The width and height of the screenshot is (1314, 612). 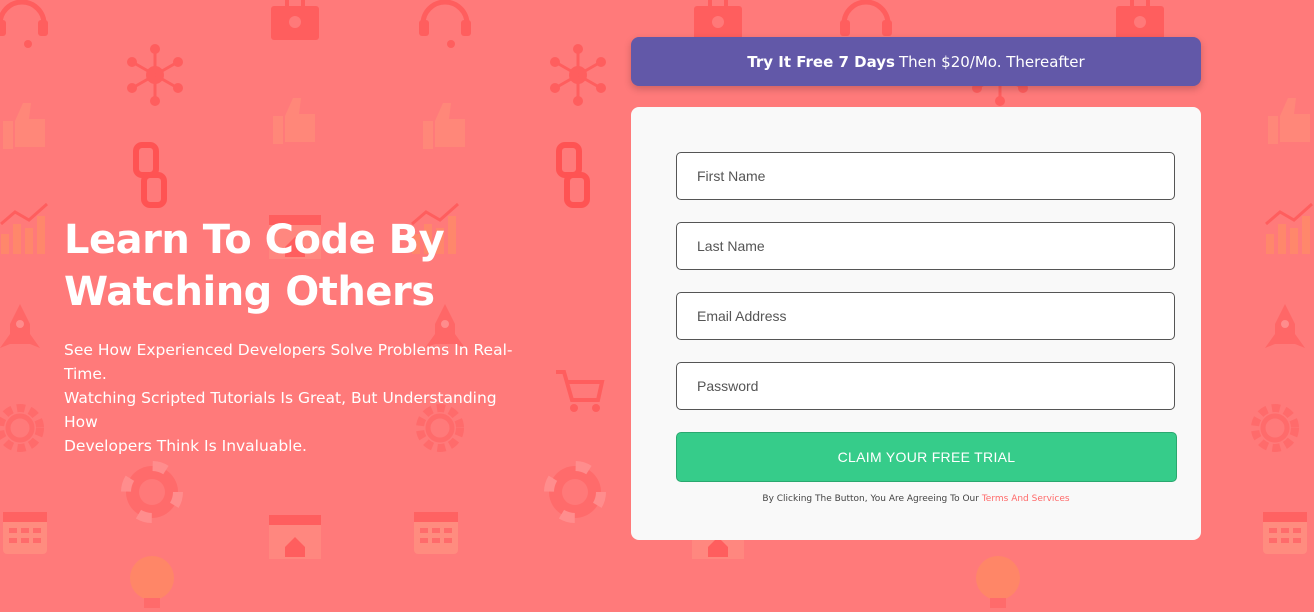 I want to click on email-input, so click(x=925, y=316).